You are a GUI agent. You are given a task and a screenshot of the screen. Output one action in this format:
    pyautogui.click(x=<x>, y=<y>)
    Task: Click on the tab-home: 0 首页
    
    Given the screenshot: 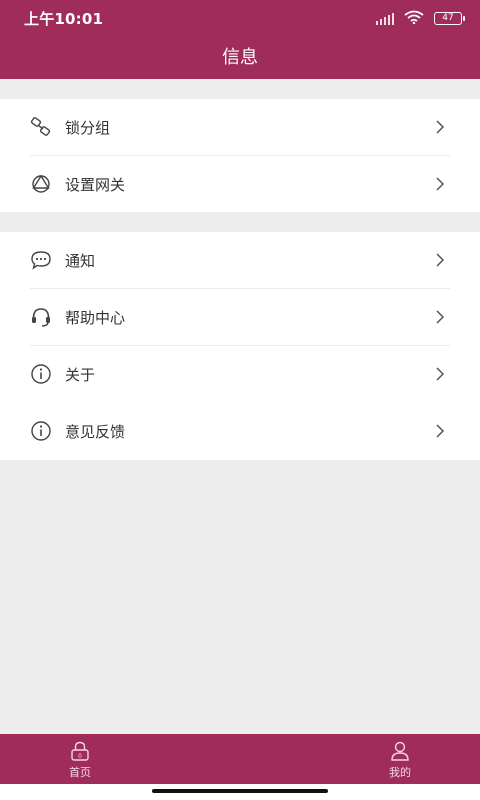 What is the action you would take?
    pyautogui.click(x=80, y=759)
    